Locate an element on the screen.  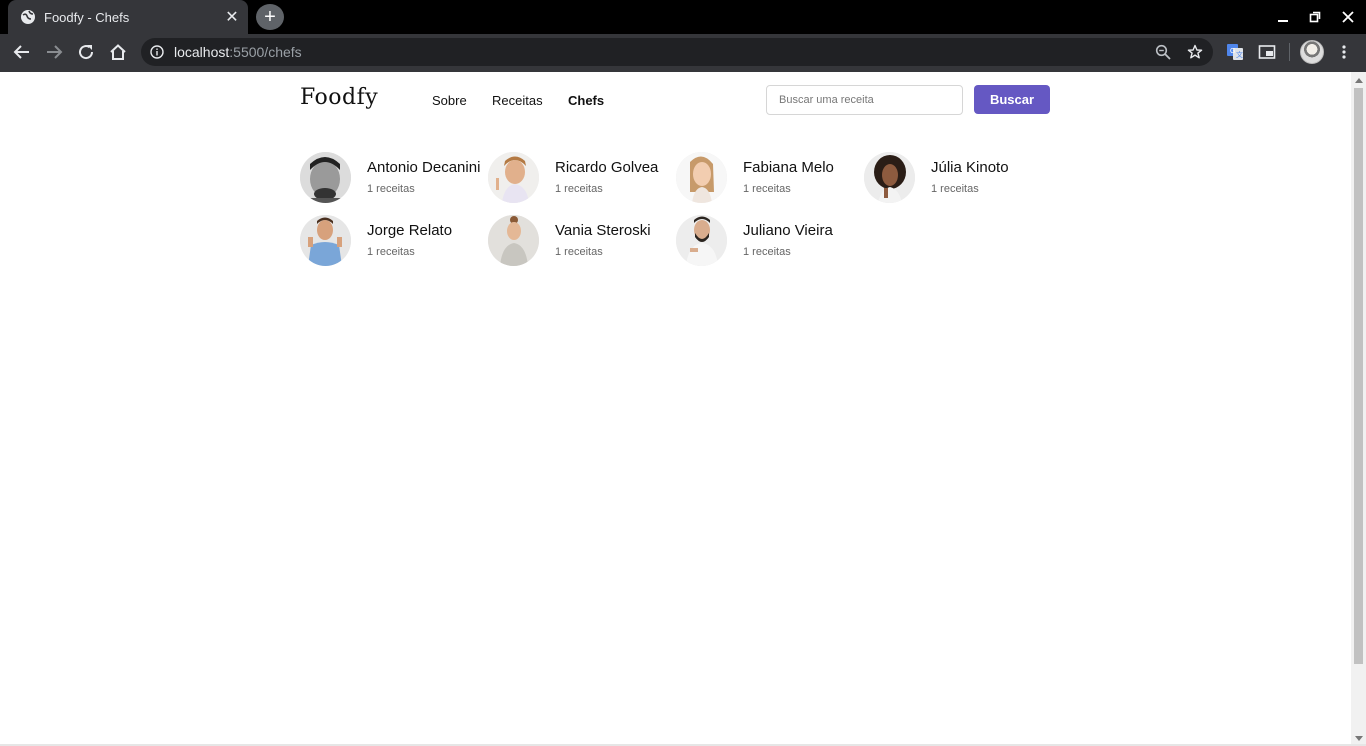
menu-icon is located at coordinates (1344, 52).